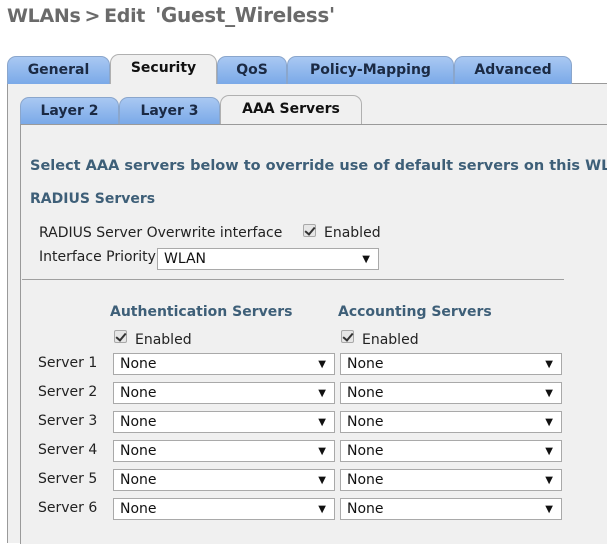 This screenshot has height=544, width=607. Describe the element at coordinates (58, 70) in the screenshot. I see `tab-general: General` at that location.